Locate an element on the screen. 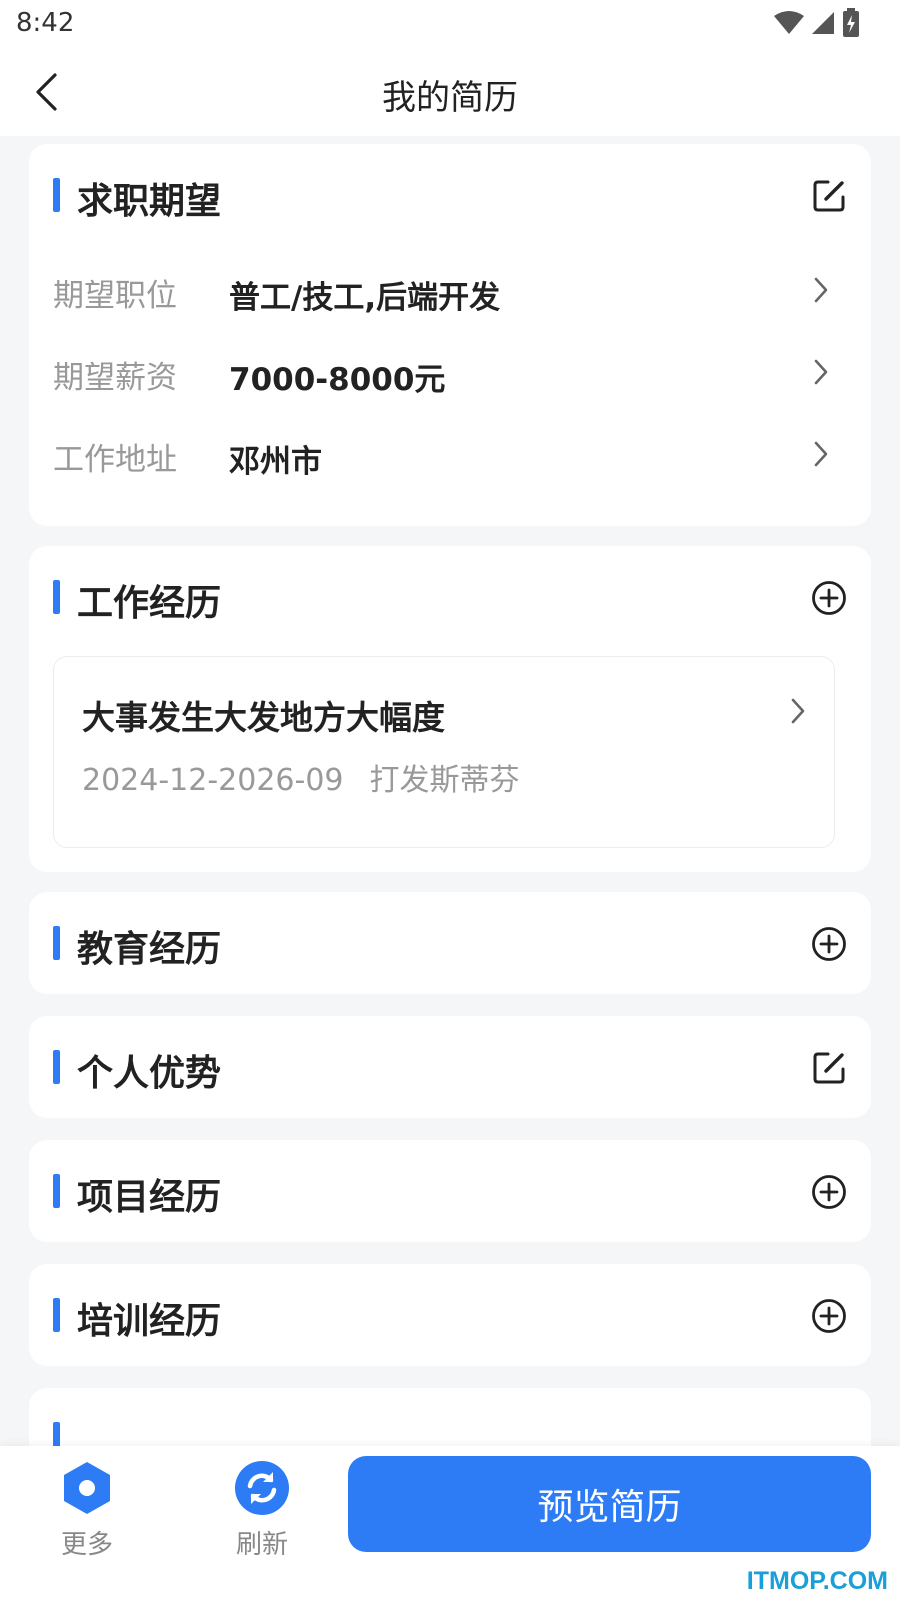  refresh-button: 刷新 is located at coordinates (262, 1518).